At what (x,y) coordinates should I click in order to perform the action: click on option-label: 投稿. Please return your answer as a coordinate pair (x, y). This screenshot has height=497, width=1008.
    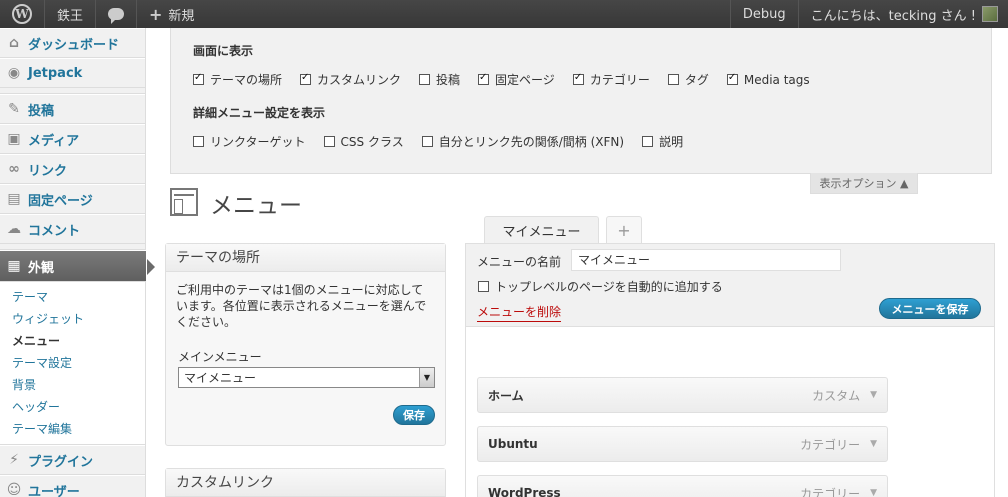
    Looking at the image, I should click on (448, 80).